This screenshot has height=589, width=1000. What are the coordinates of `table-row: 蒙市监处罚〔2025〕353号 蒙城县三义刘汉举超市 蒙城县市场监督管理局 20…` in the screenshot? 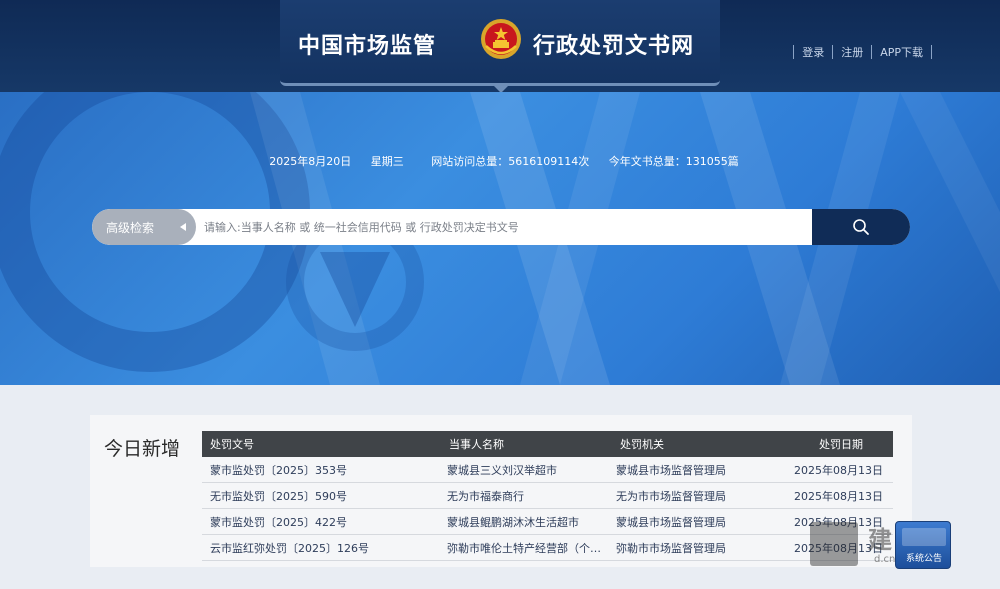 It's located at (547, 470).